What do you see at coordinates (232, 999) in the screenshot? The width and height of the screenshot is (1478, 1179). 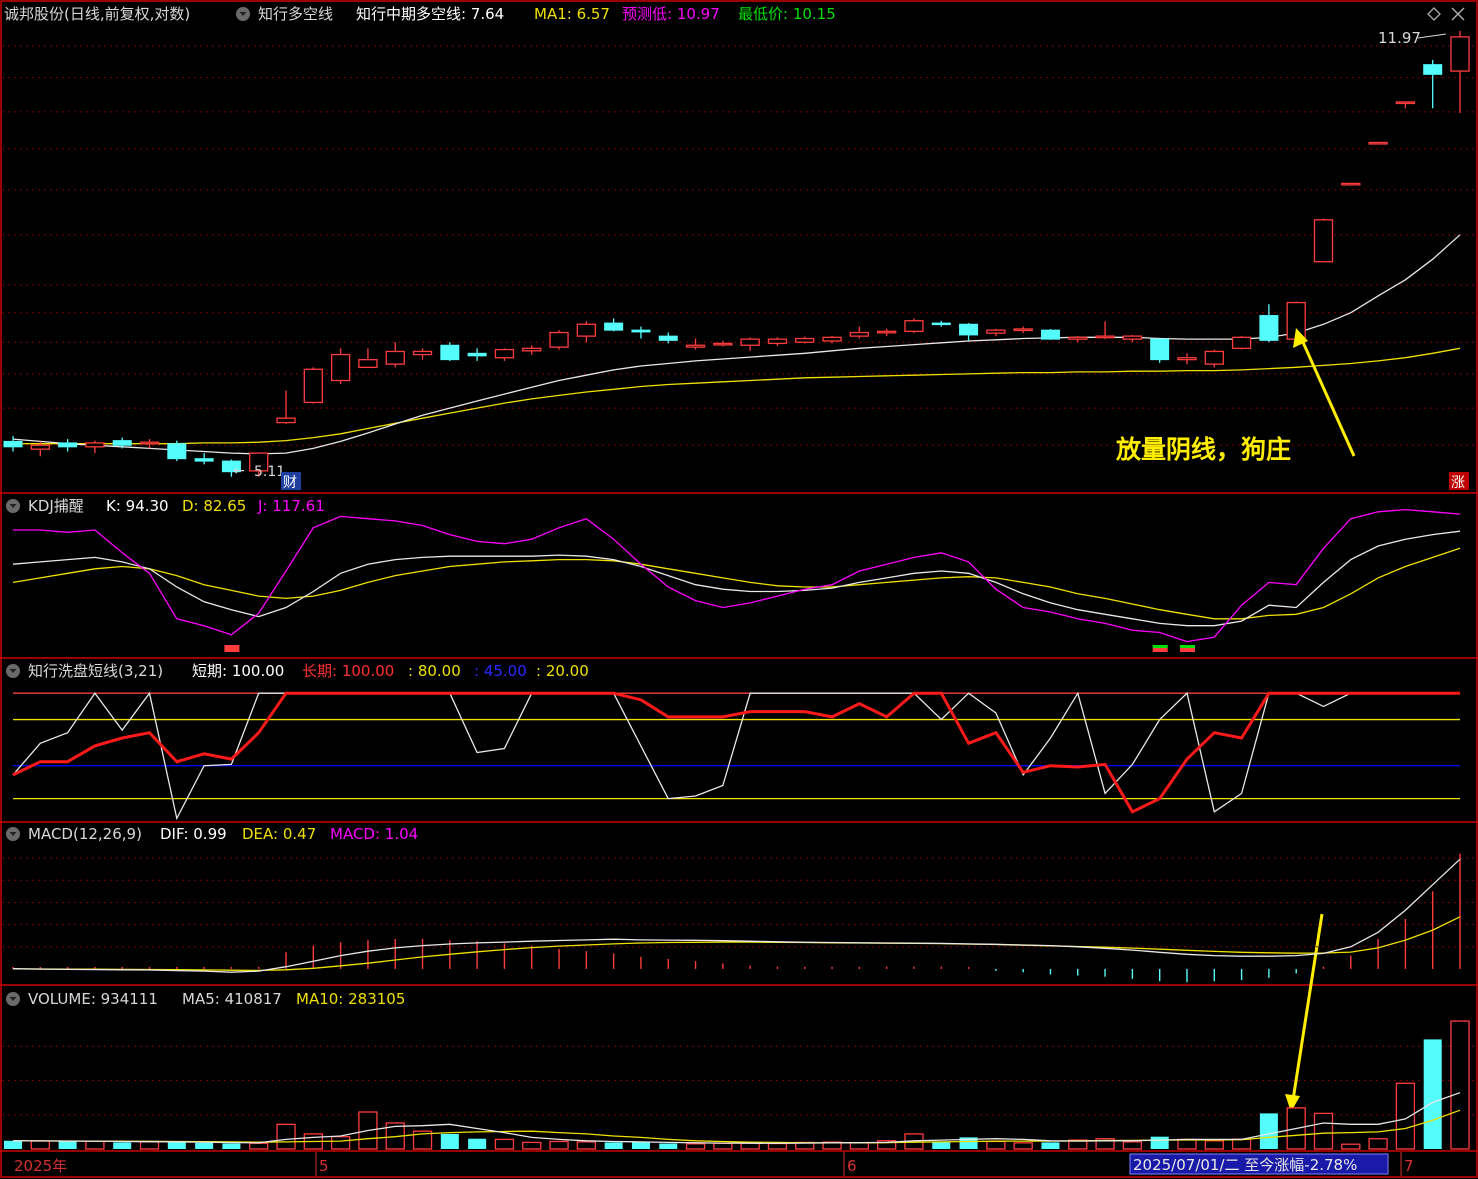 I see `volume-ma5-value: MA5: 410817` at bounding box center [232, 999].